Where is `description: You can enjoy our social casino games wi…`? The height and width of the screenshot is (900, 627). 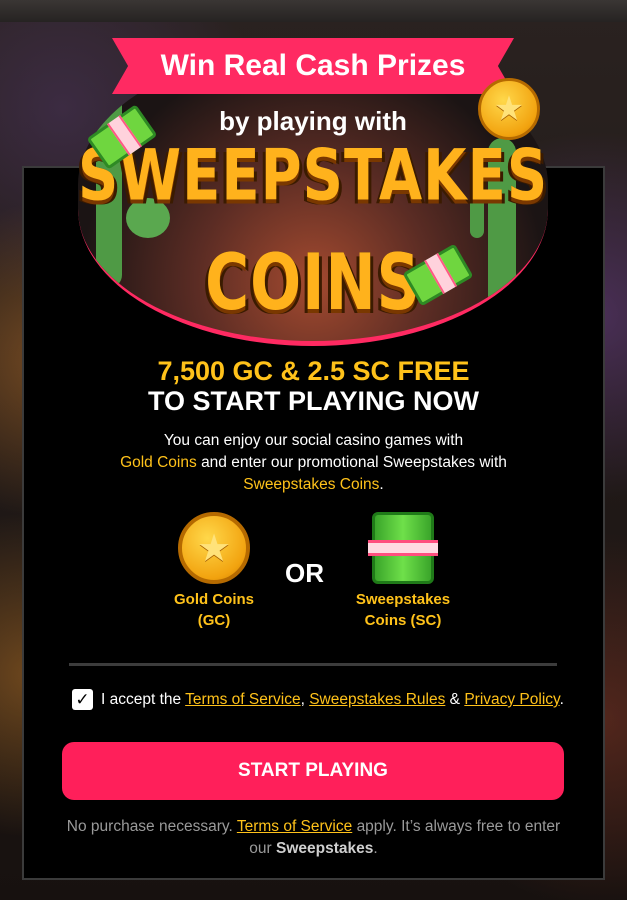 description: You can enjoy our social casino games wi… is located at coordinates (313, 462).